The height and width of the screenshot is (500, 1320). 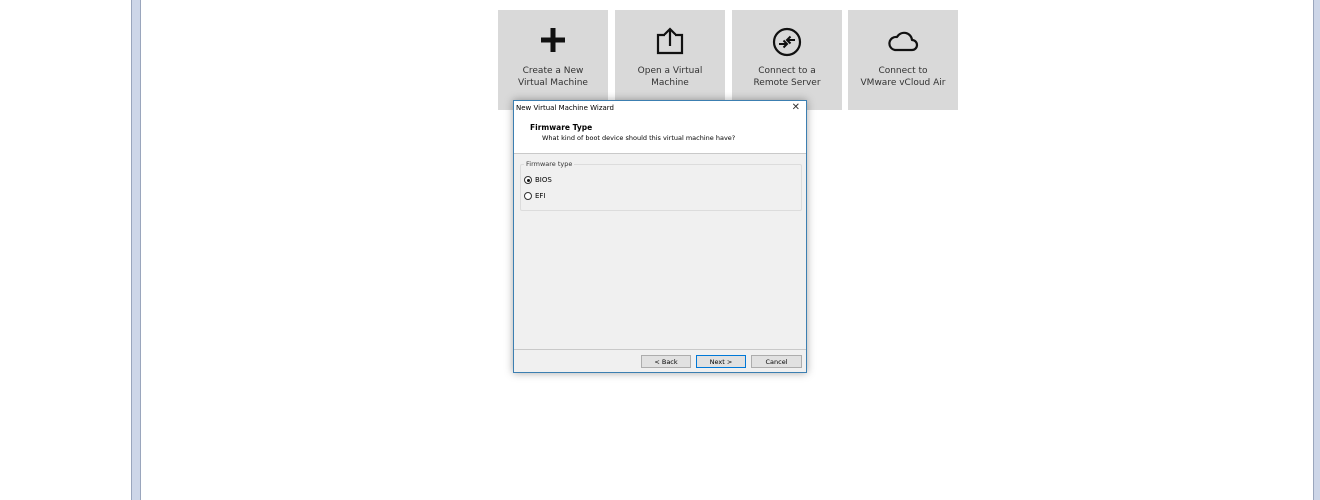 What do you see at coordinates (66, 250) in the screenshot?
I see `library-panel` at bounding box center [66, 250].